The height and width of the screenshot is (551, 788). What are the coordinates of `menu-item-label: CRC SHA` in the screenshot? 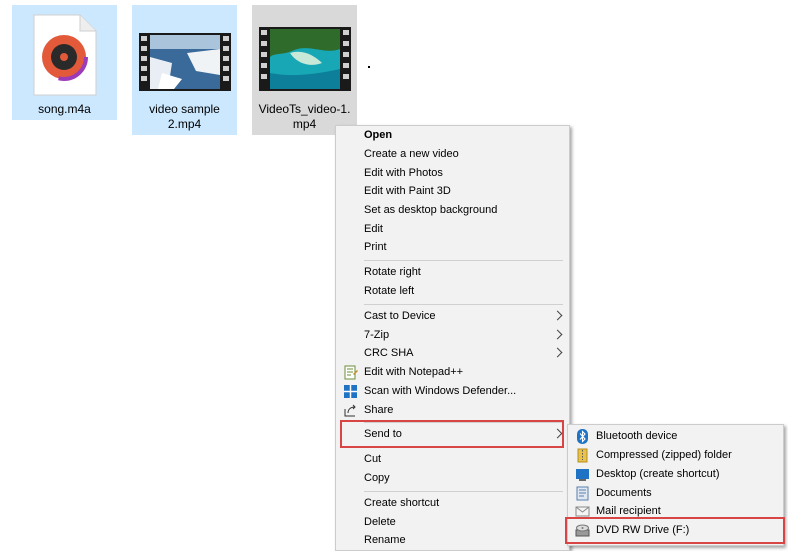 It's located at (389, 353).